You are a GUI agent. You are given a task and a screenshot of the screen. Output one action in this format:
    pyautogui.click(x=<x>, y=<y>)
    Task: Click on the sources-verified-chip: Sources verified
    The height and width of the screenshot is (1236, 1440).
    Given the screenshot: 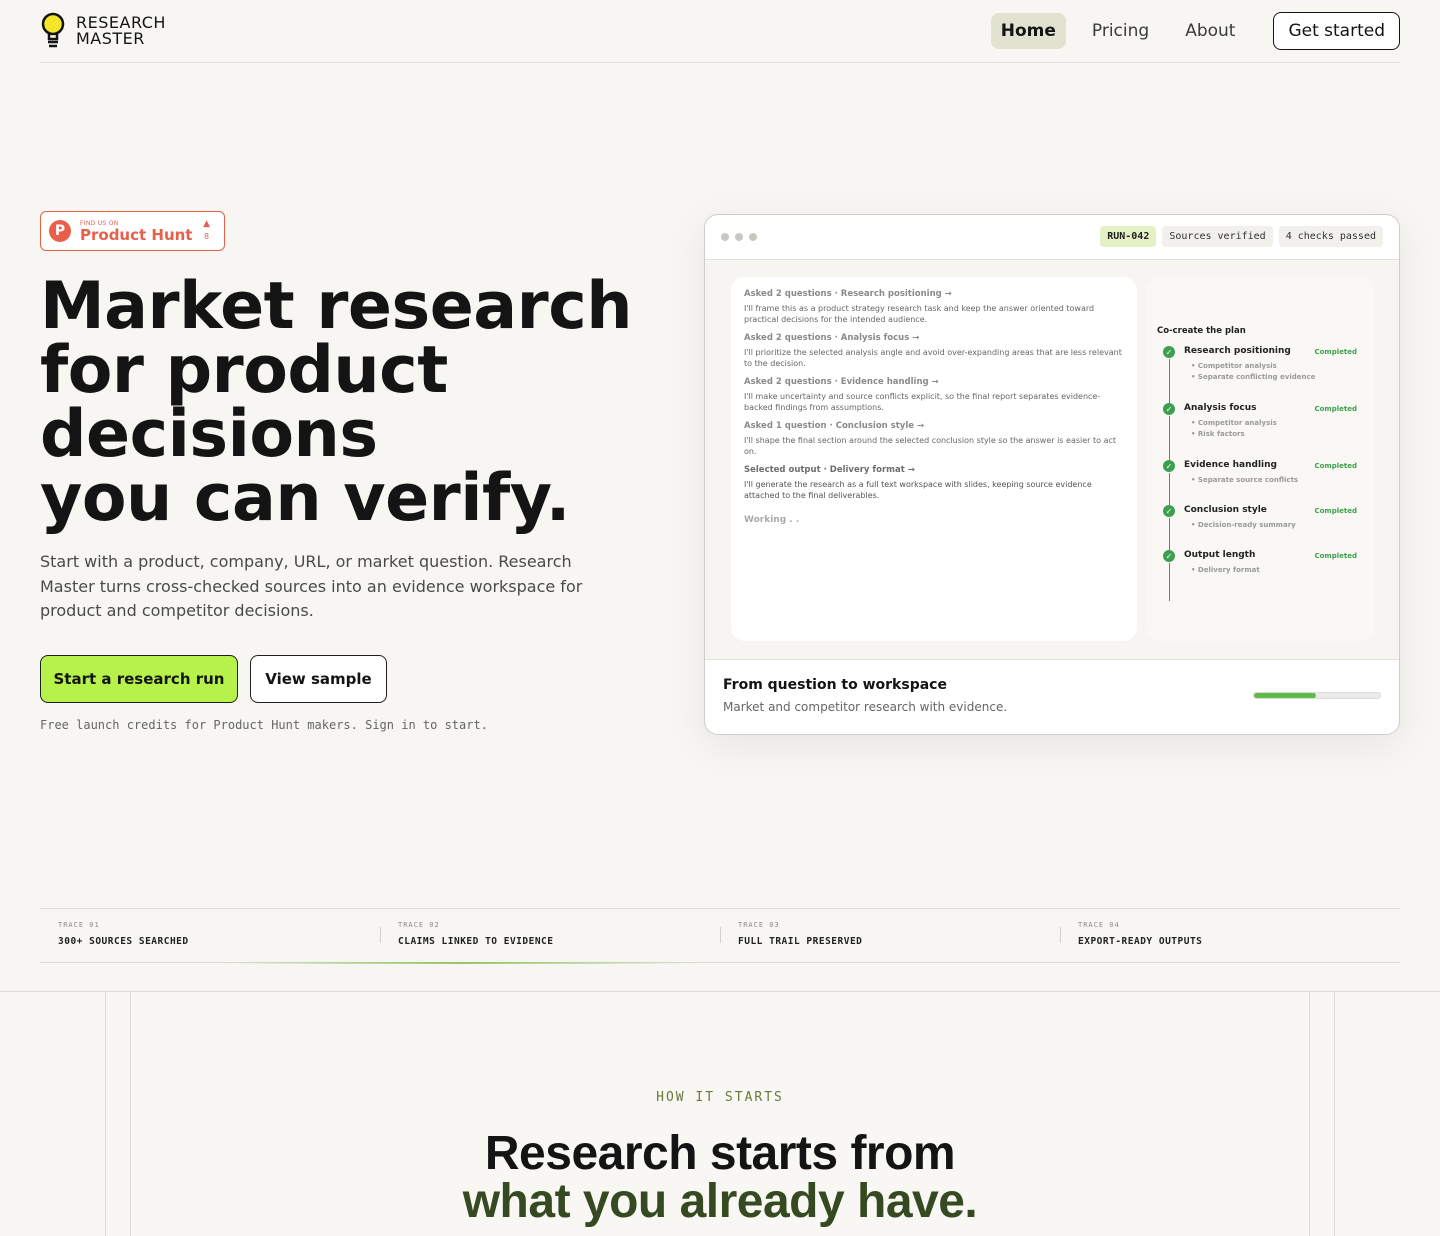 What is the action you would take?
    pyautogui.click(x=1217, y=236)
    